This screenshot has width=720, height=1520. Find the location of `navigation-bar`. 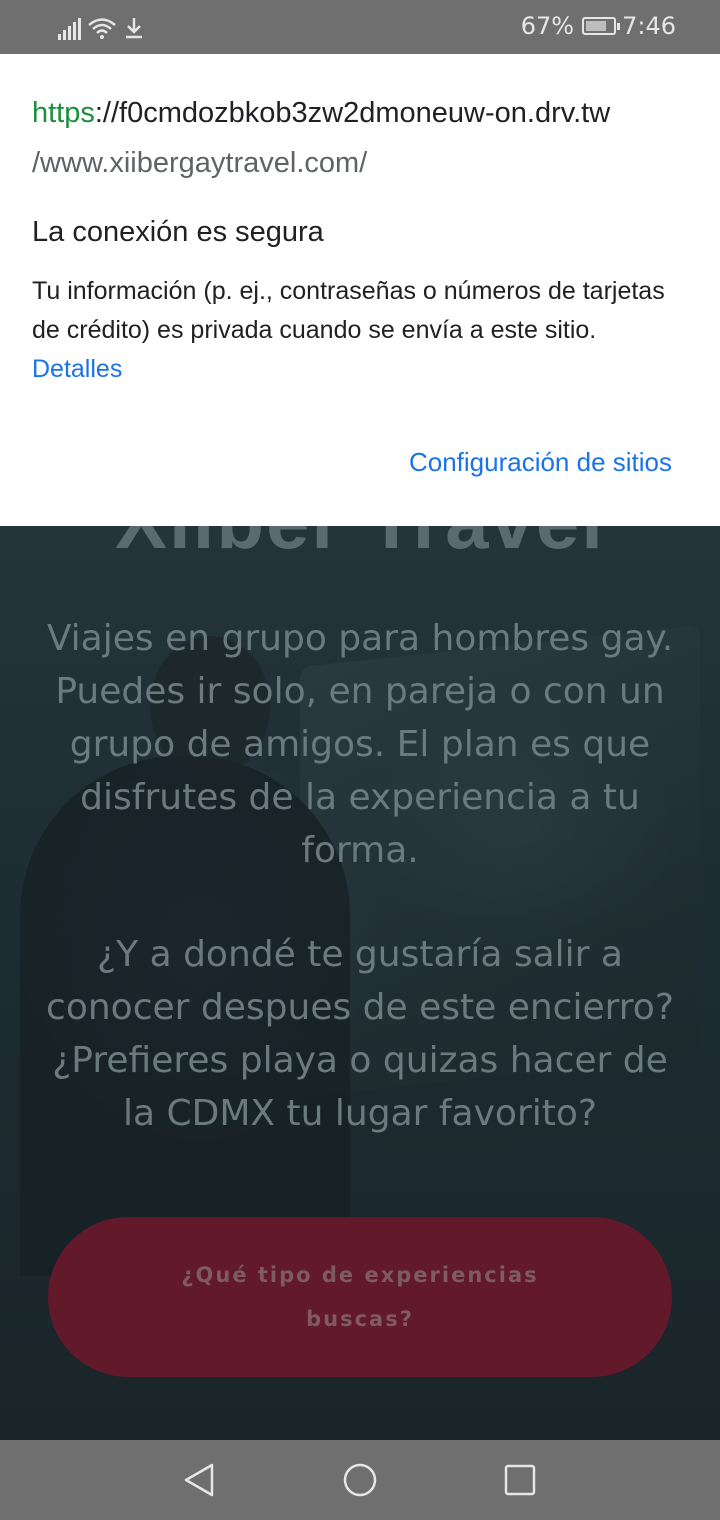

navigation-bar is located at coordinates (360, 1480).